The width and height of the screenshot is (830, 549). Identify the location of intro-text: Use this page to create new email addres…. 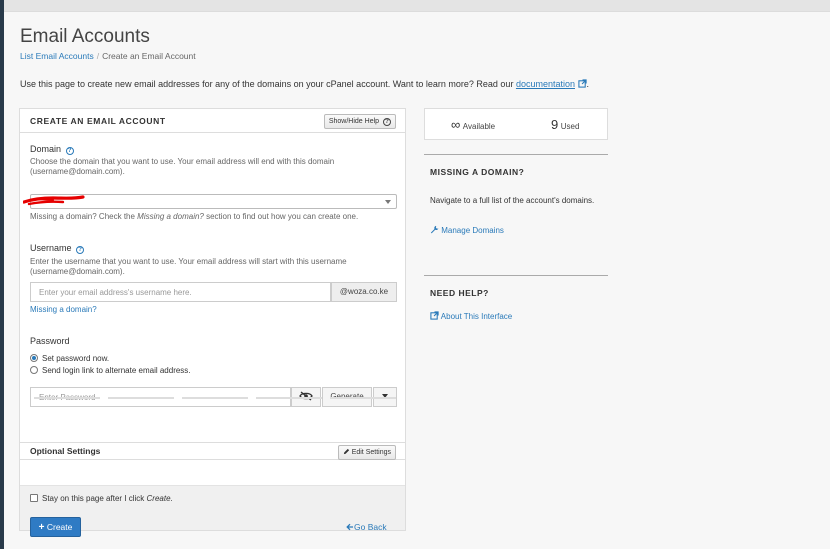
(304, 84).